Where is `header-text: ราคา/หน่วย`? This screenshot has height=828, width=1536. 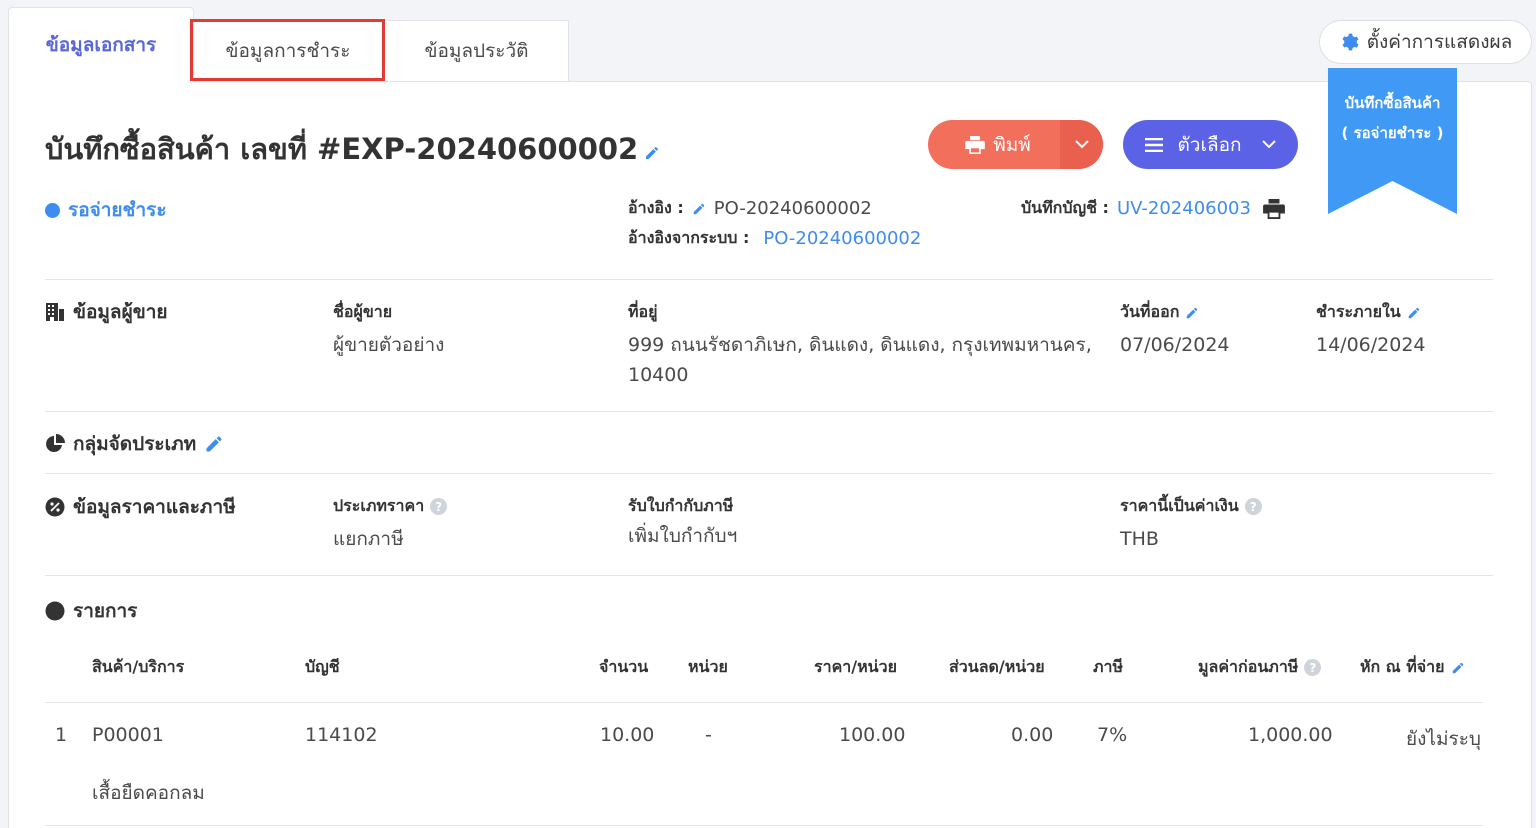 header-text: ราคา/หน่วย is located at coordinates (855, 666).